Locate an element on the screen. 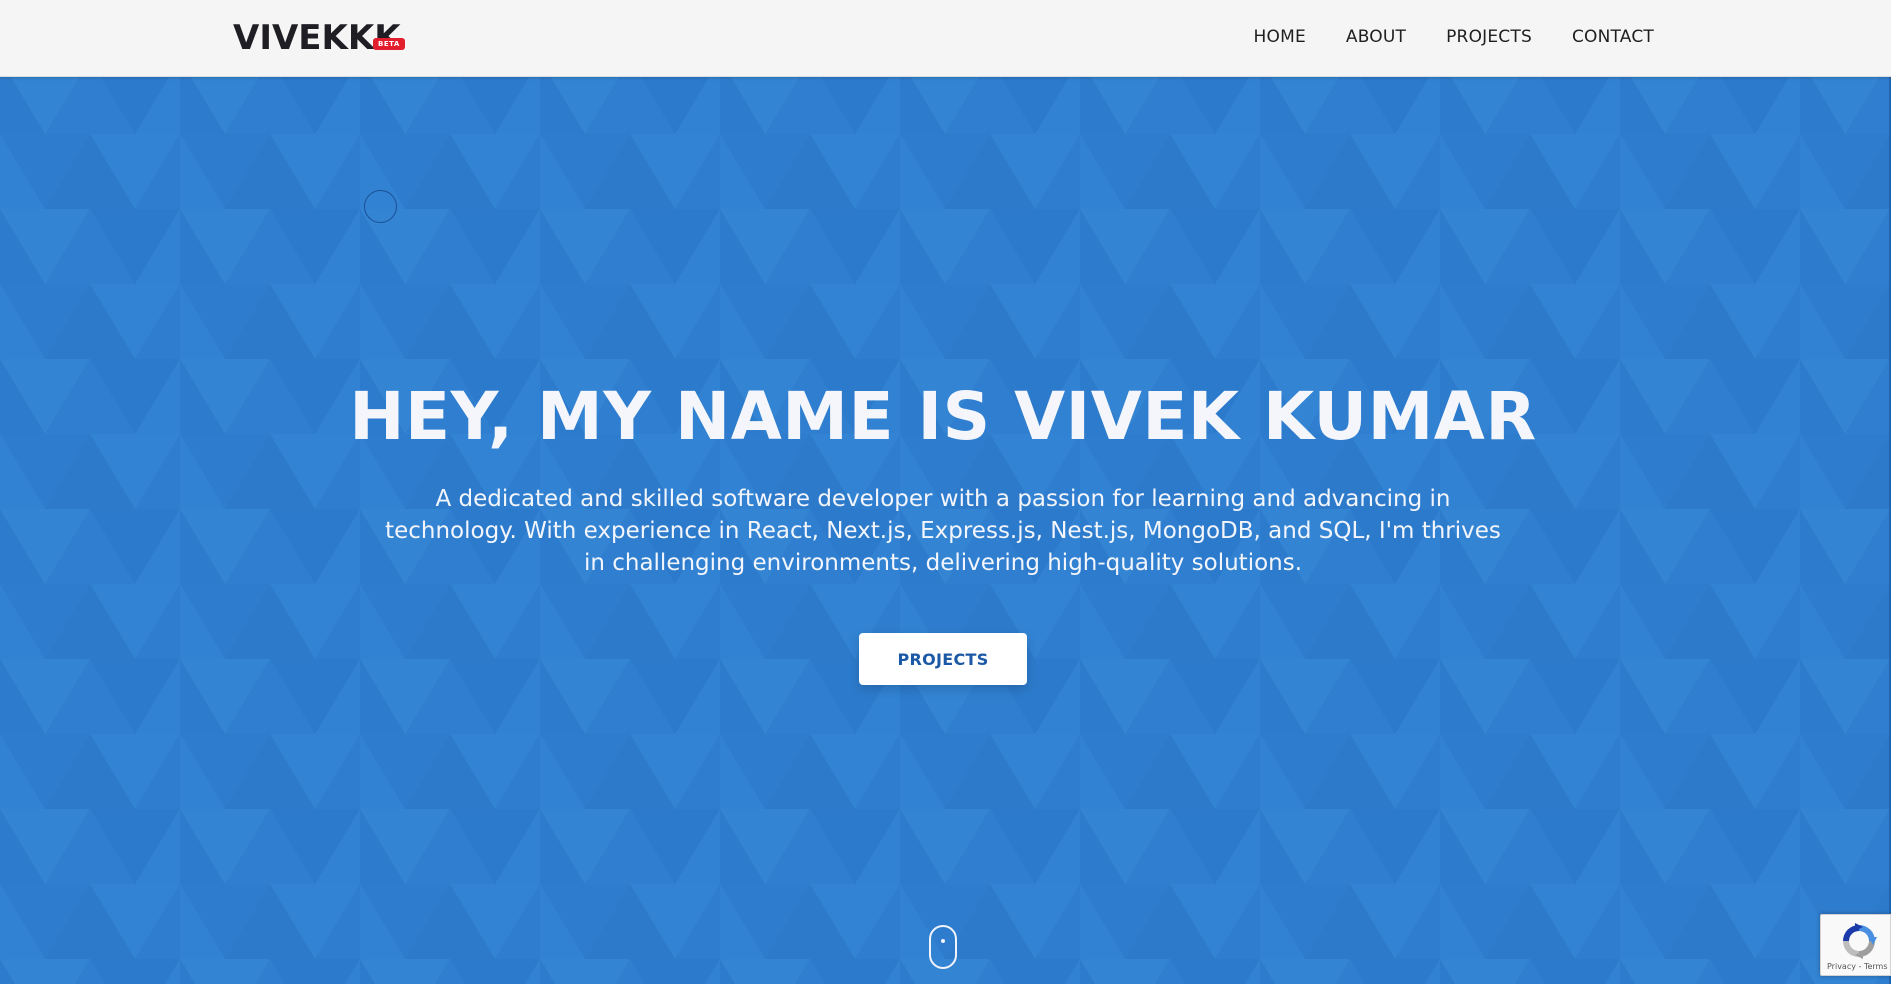  cursor-circle is located at coordinates (380, 206).